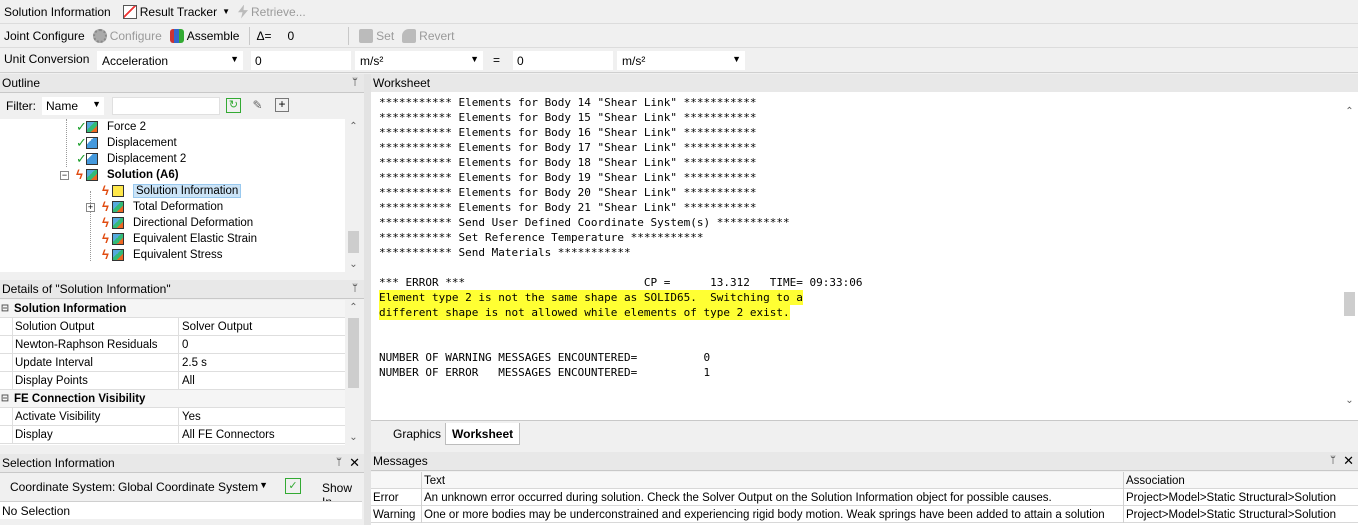 This screenshot has height=525, width=1358. What do you see at coordinates (172, 399) in the screenshot?
I see `details-group-fe-connection-visibility: ⊟ FE Connection Visibility` at bounding box center [172, 399].